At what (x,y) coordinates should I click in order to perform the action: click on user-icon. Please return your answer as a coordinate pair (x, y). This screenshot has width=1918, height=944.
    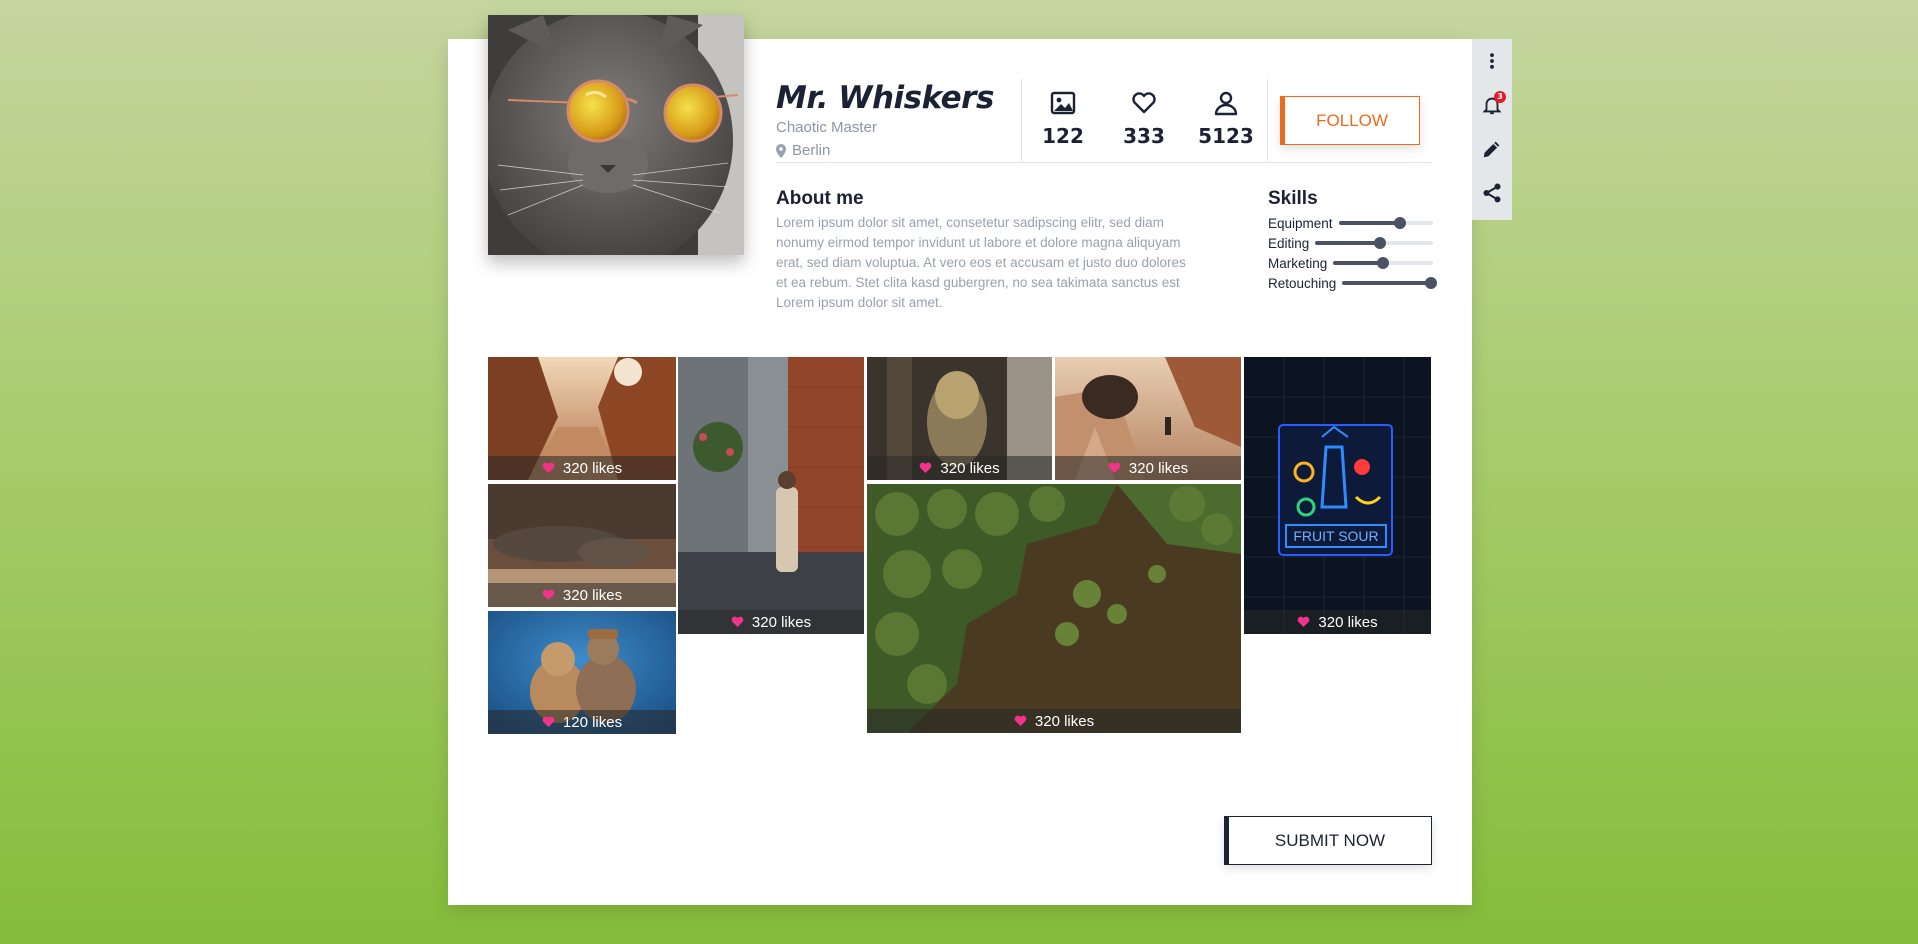
    Looking at the image, I should click on (1226, 103).